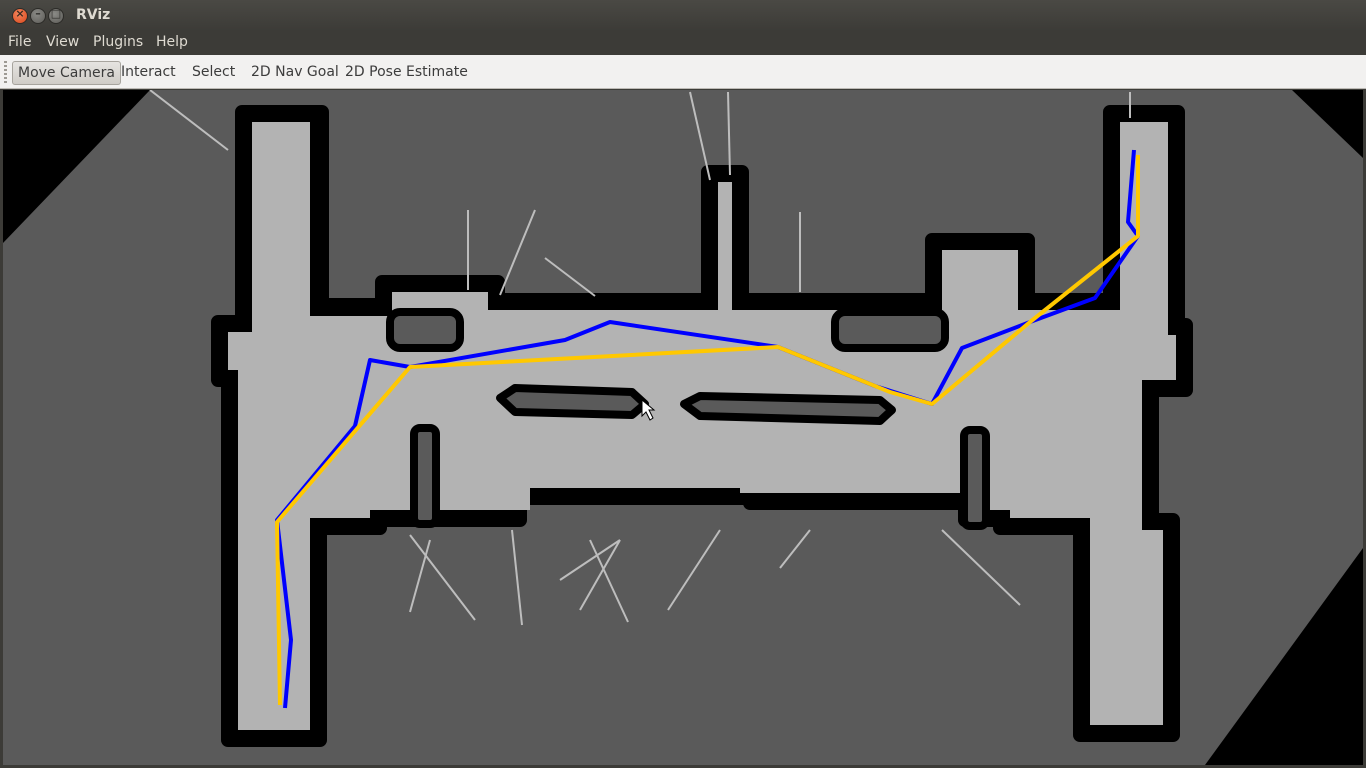  Describe the element at coordinates (5, 72) in the screenshot. I see `toolbar-grip-handle` at that location.